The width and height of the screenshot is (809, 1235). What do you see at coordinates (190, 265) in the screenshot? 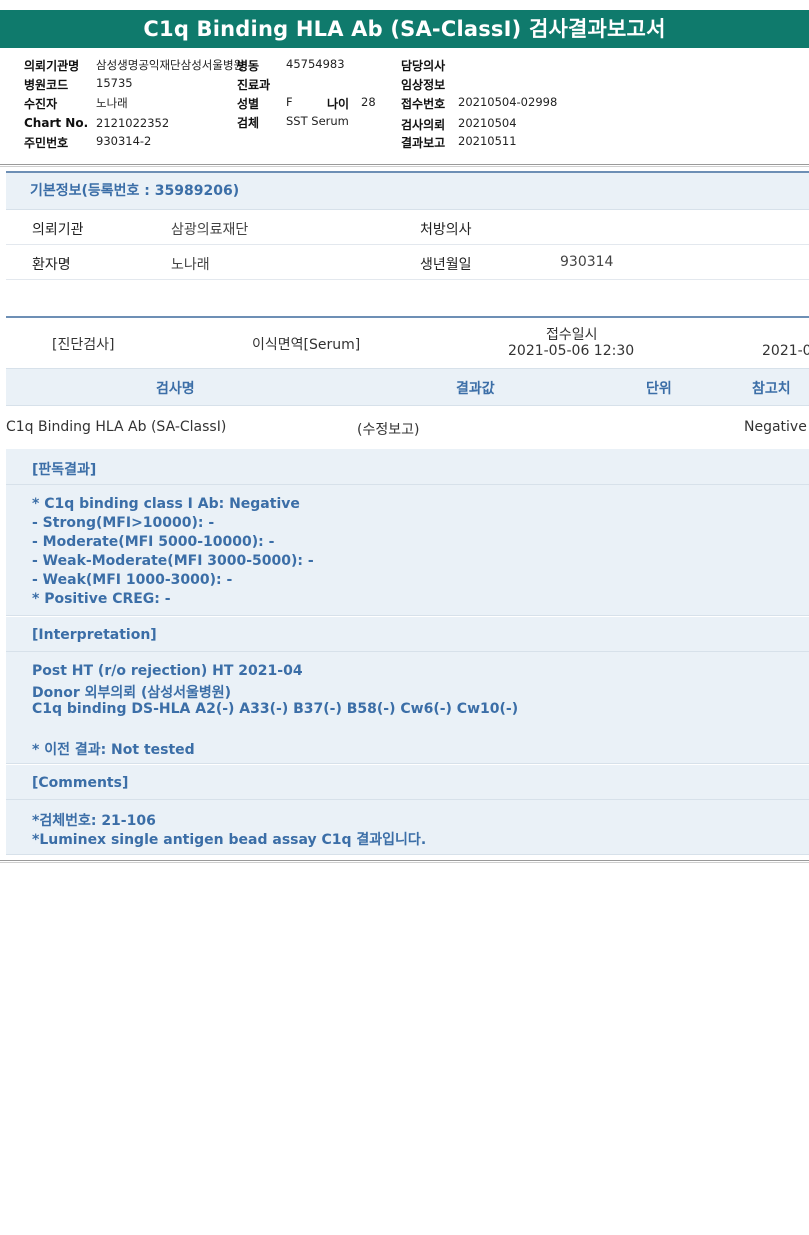
I see `basic-value-patient: 노나래` at bounding box center [190, 265].